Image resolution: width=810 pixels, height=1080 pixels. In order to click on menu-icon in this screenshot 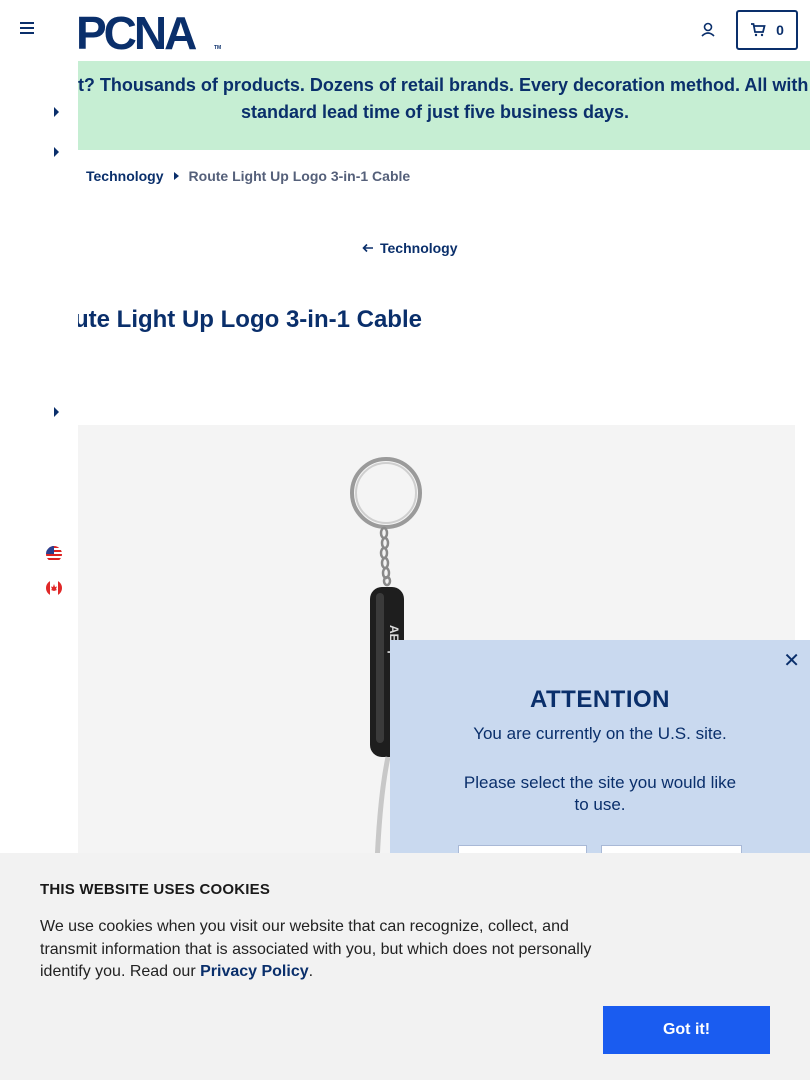, I will do `click(28, 30)`.